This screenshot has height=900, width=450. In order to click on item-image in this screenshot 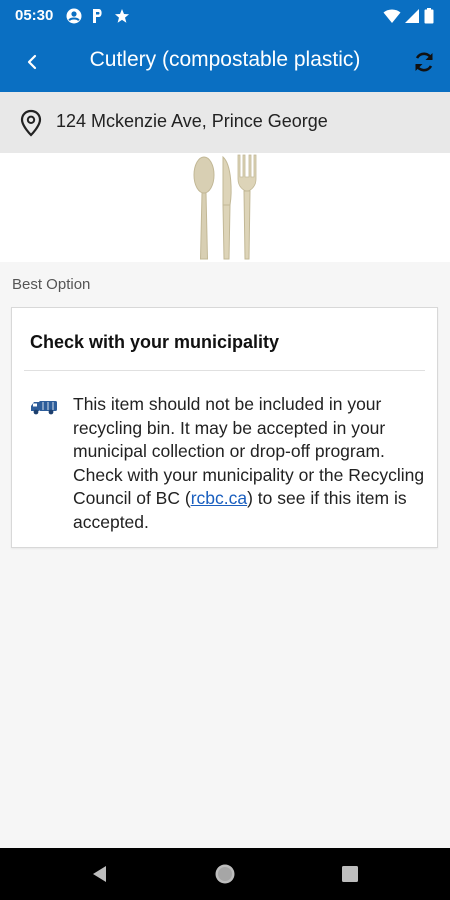, I will do `click(225, 207)`.